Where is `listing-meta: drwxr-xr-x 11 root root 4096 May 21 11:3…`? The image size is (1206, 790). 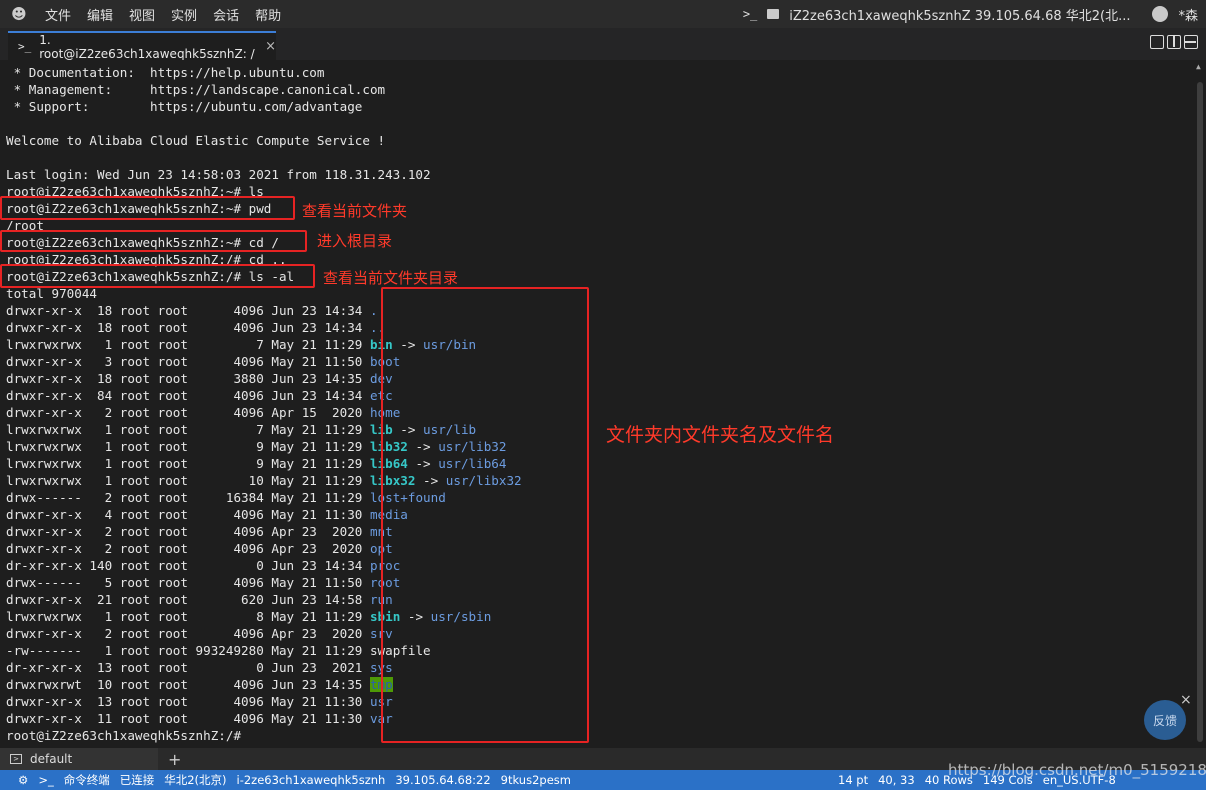
listing-meta: drwxr-xr-x 11 root root 4096 May 21 11:3… is located at coordinates (188, 718).